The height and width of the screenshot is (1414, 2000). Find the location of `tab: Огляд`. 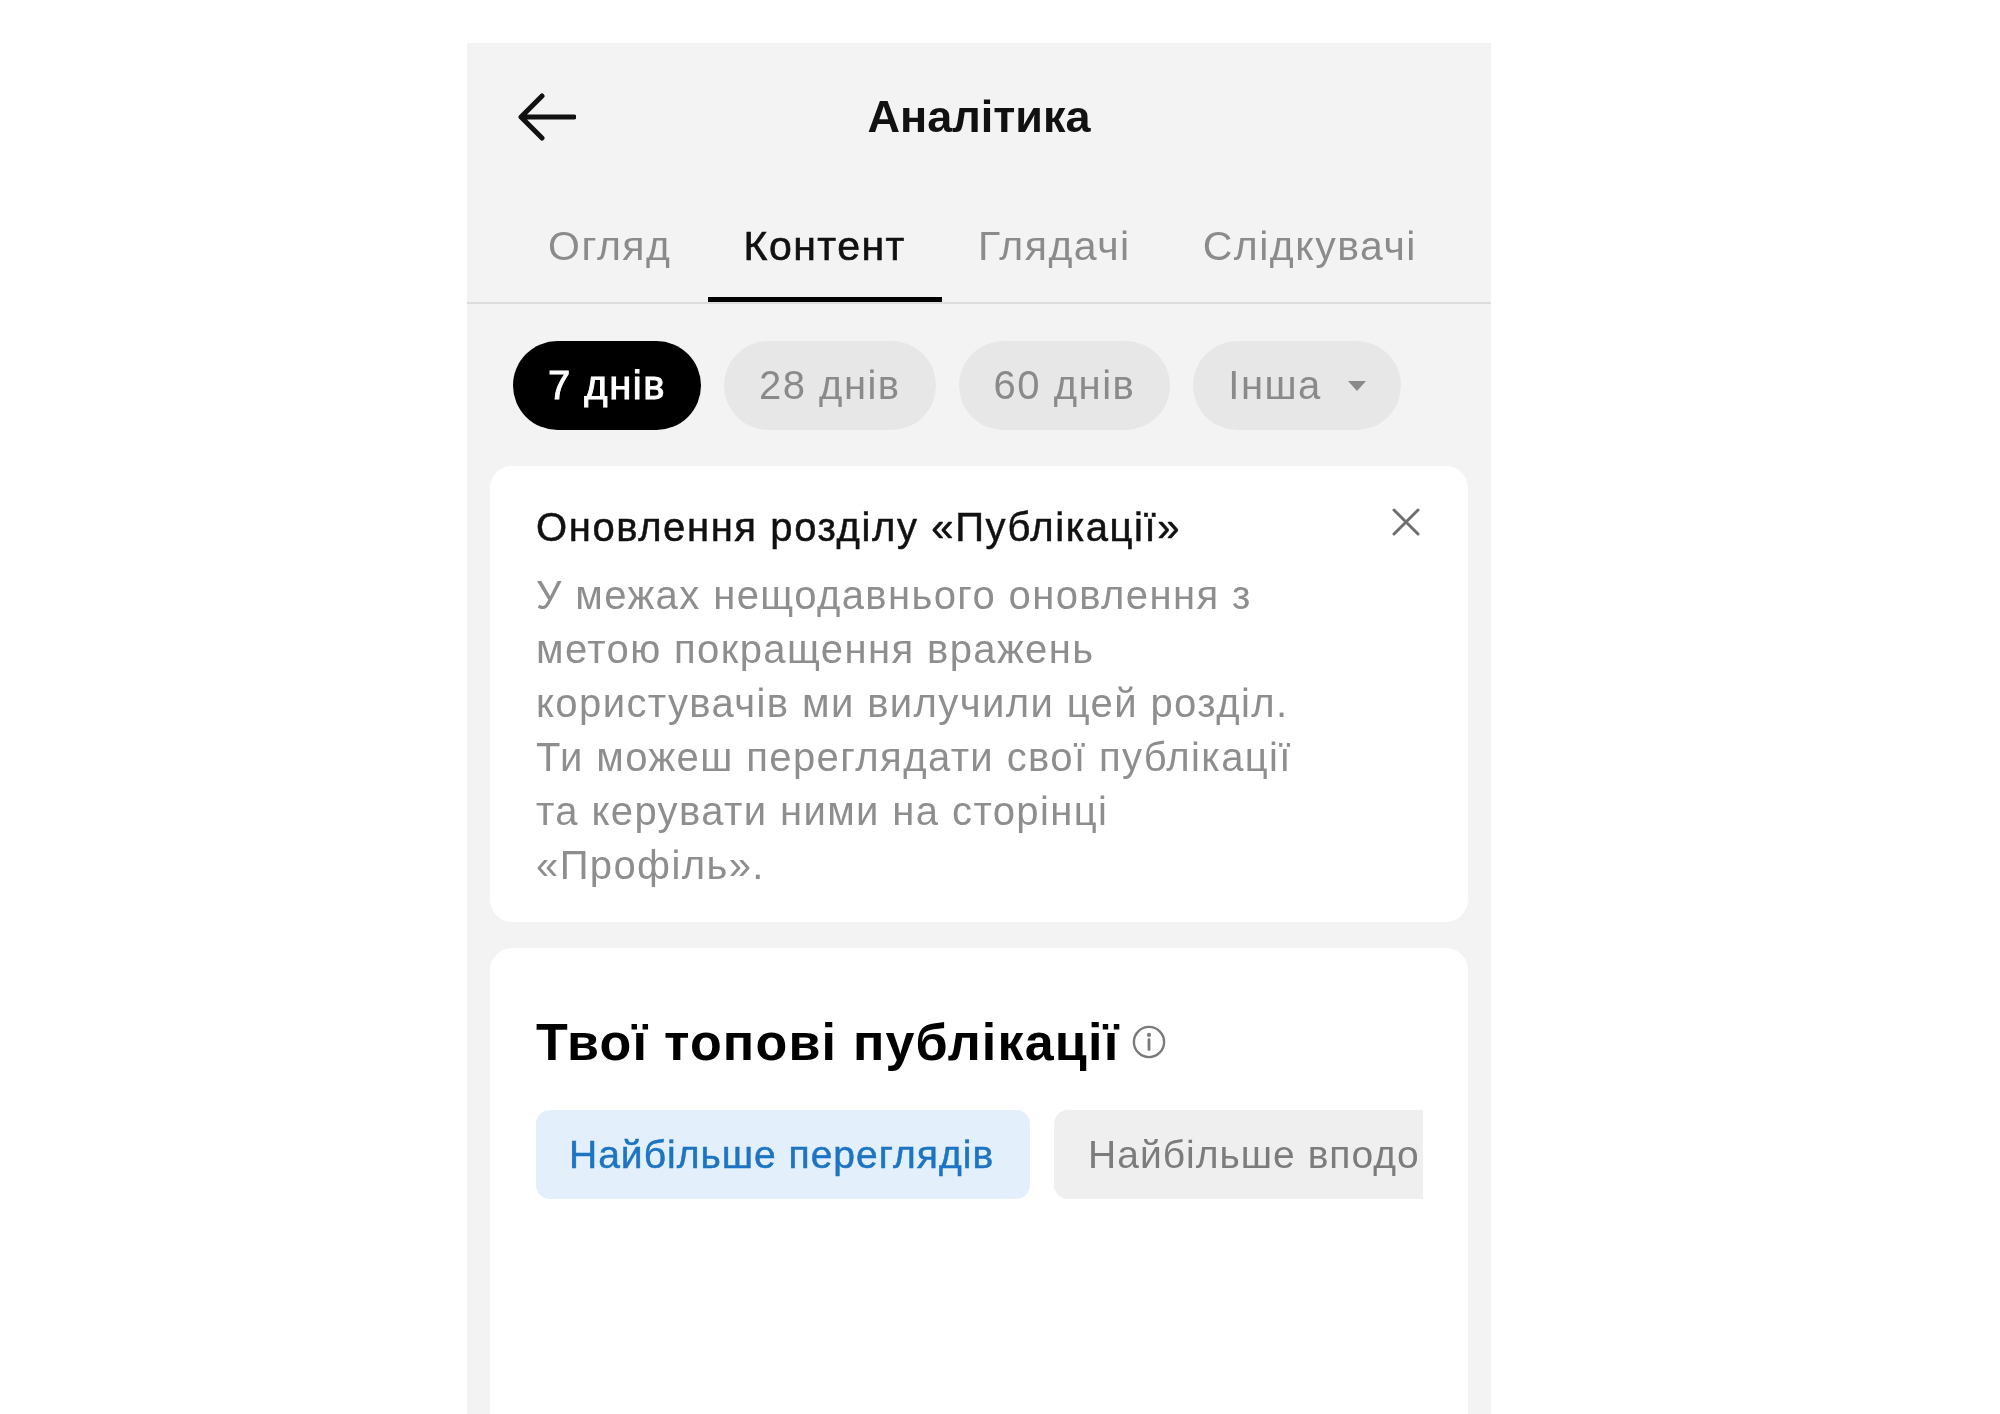

tab: Огляд is located at coordinates (610, 246).